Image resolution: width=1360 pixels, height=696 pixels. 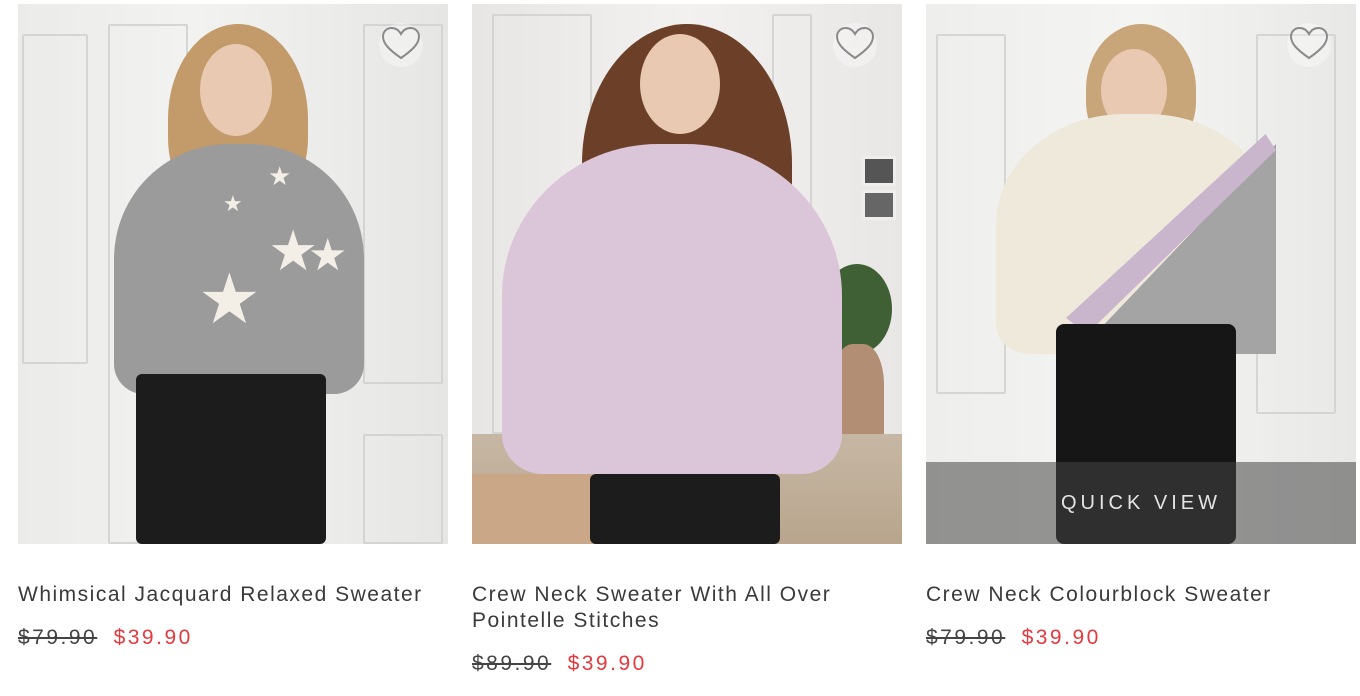 I want to click on product-title-link: Whimsical Jacquard Relaxed Sweater, so click(x=233, y=595).